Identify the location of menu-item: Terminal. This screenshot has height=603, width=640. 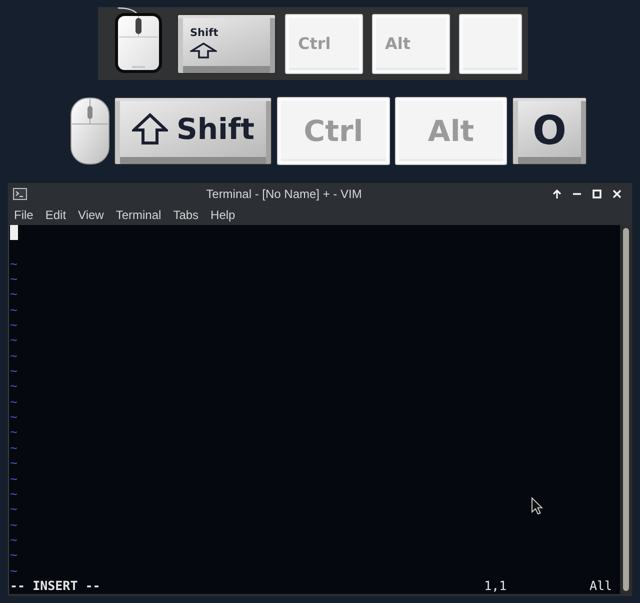
(139, 215).